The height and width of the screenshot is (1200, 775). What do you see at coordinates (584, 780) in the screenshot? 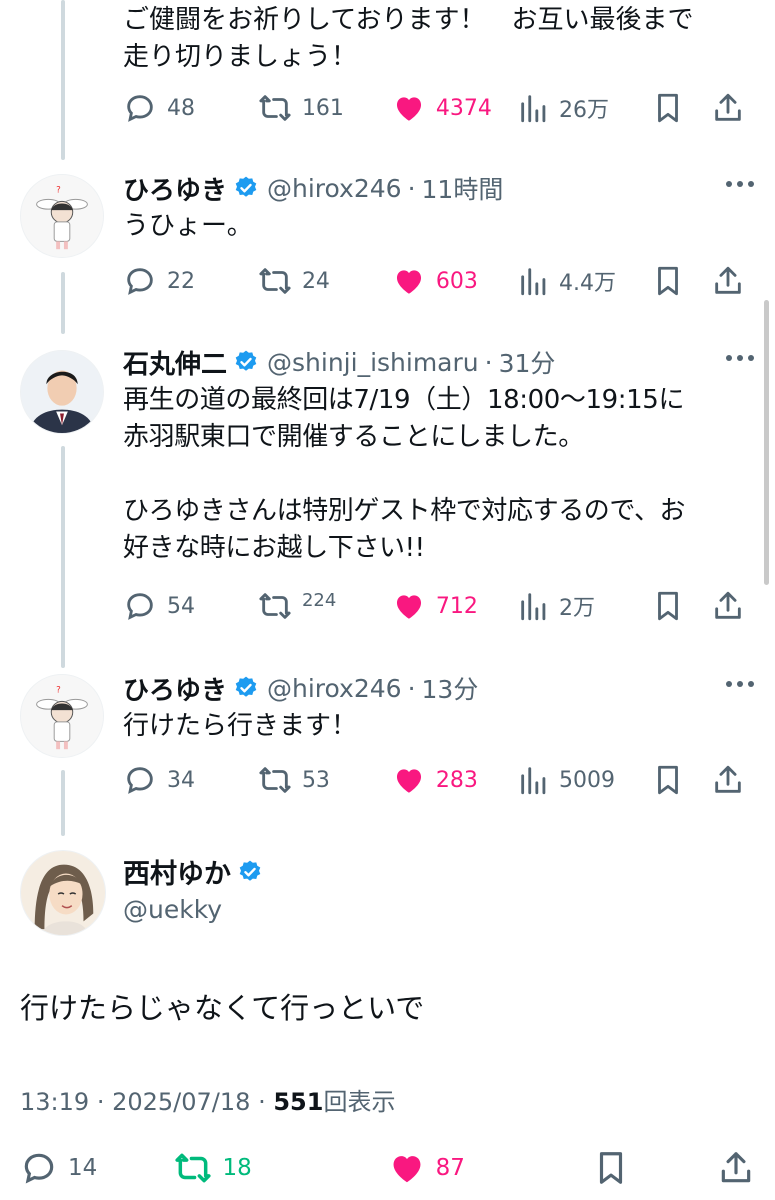
I see `views-button: 5009` at bounding box center [584, 780].